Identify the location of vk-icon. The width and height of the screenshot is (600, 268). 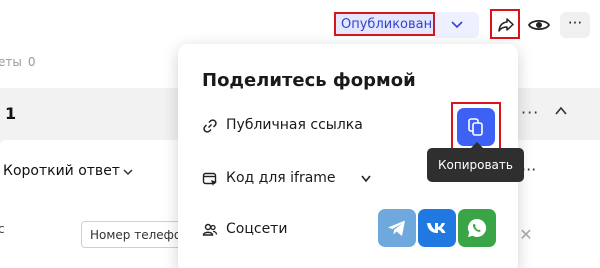
(436, 228).